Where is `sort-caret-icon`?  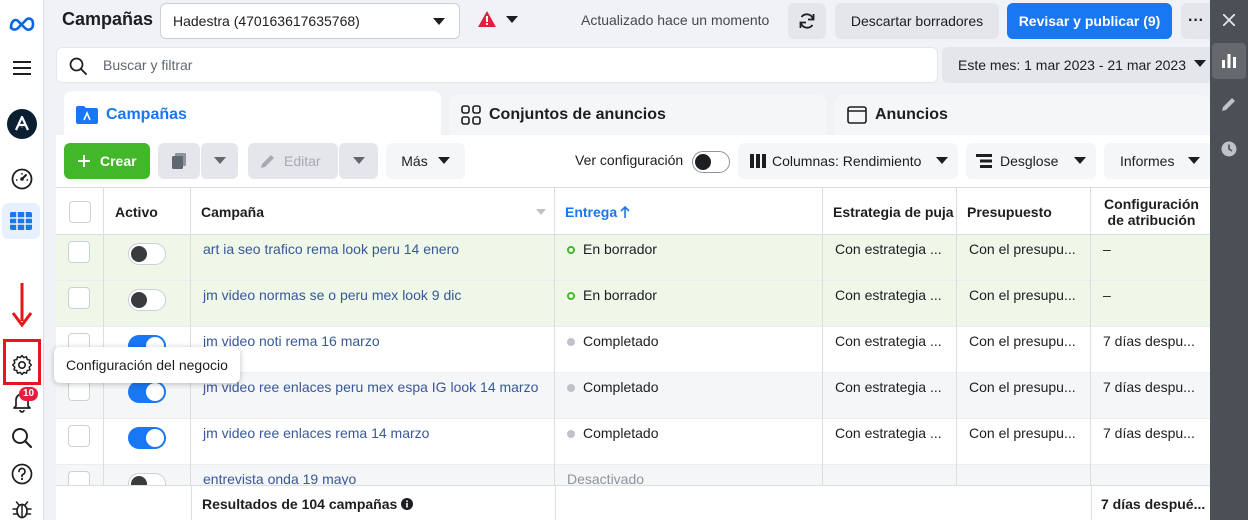
sort-caret-icon is located at coordinates (541, 212).